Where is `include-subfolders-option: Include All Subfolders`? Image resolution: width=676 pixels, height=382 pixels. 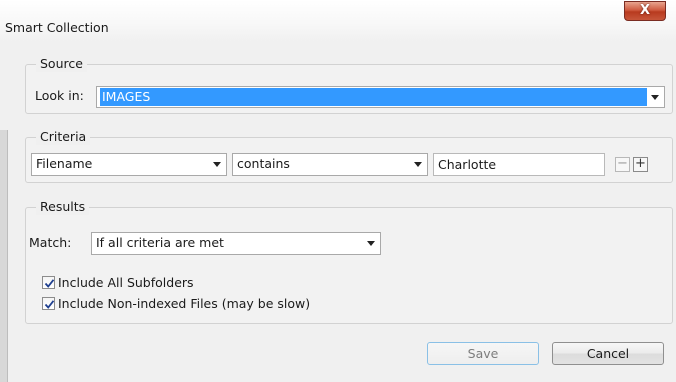
include-subfolders-option: Include All Subfolders is located at coordinates (142, 282).